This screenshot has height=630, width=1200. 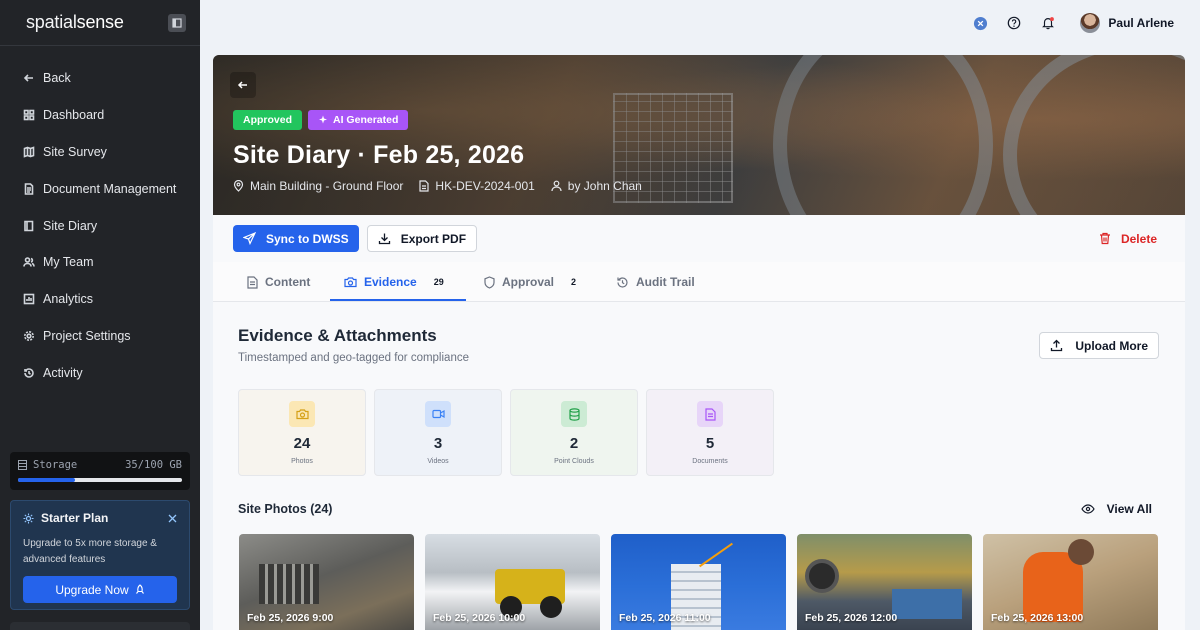 I want to click on stat-card-videos: 3 Videos, so click(x=438, y=432).